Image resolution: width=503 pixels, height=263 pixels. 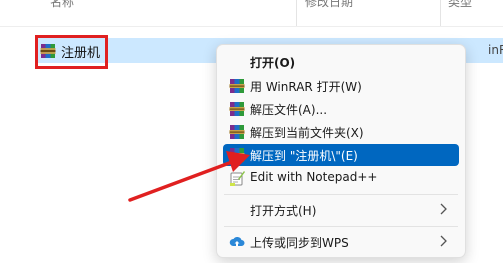 I want to click on menu-item-label: 打开方式(H), so click(x=283, y=211).